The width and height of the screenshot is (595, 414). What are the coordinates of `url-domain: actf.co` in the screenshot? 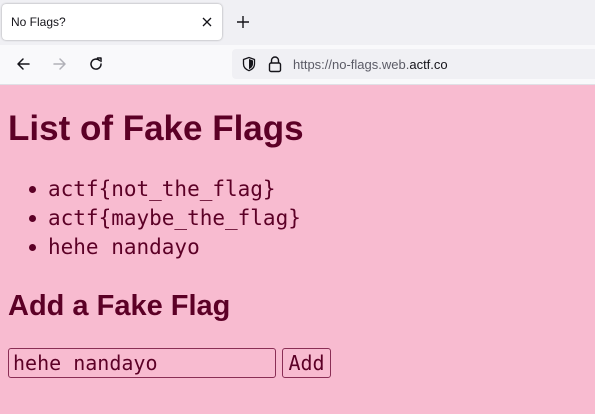 It's located at (428, 64).